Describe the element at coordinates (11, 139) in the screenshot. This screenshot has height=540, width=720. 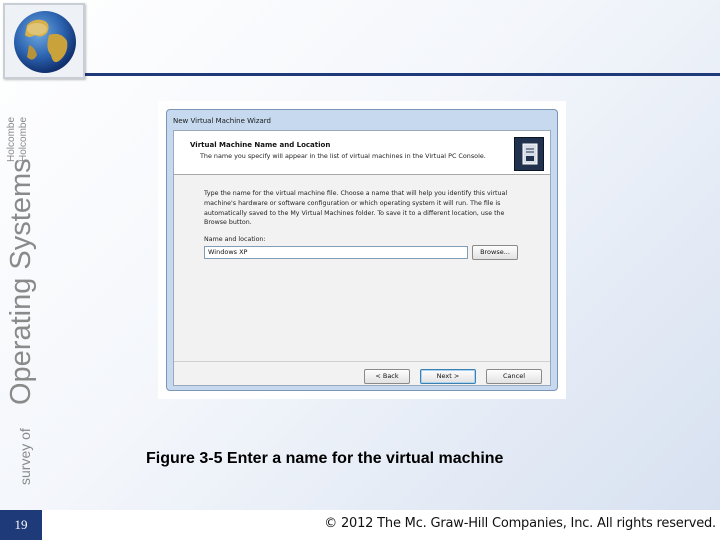
I see `author-label-1: Holcombe` at that location.